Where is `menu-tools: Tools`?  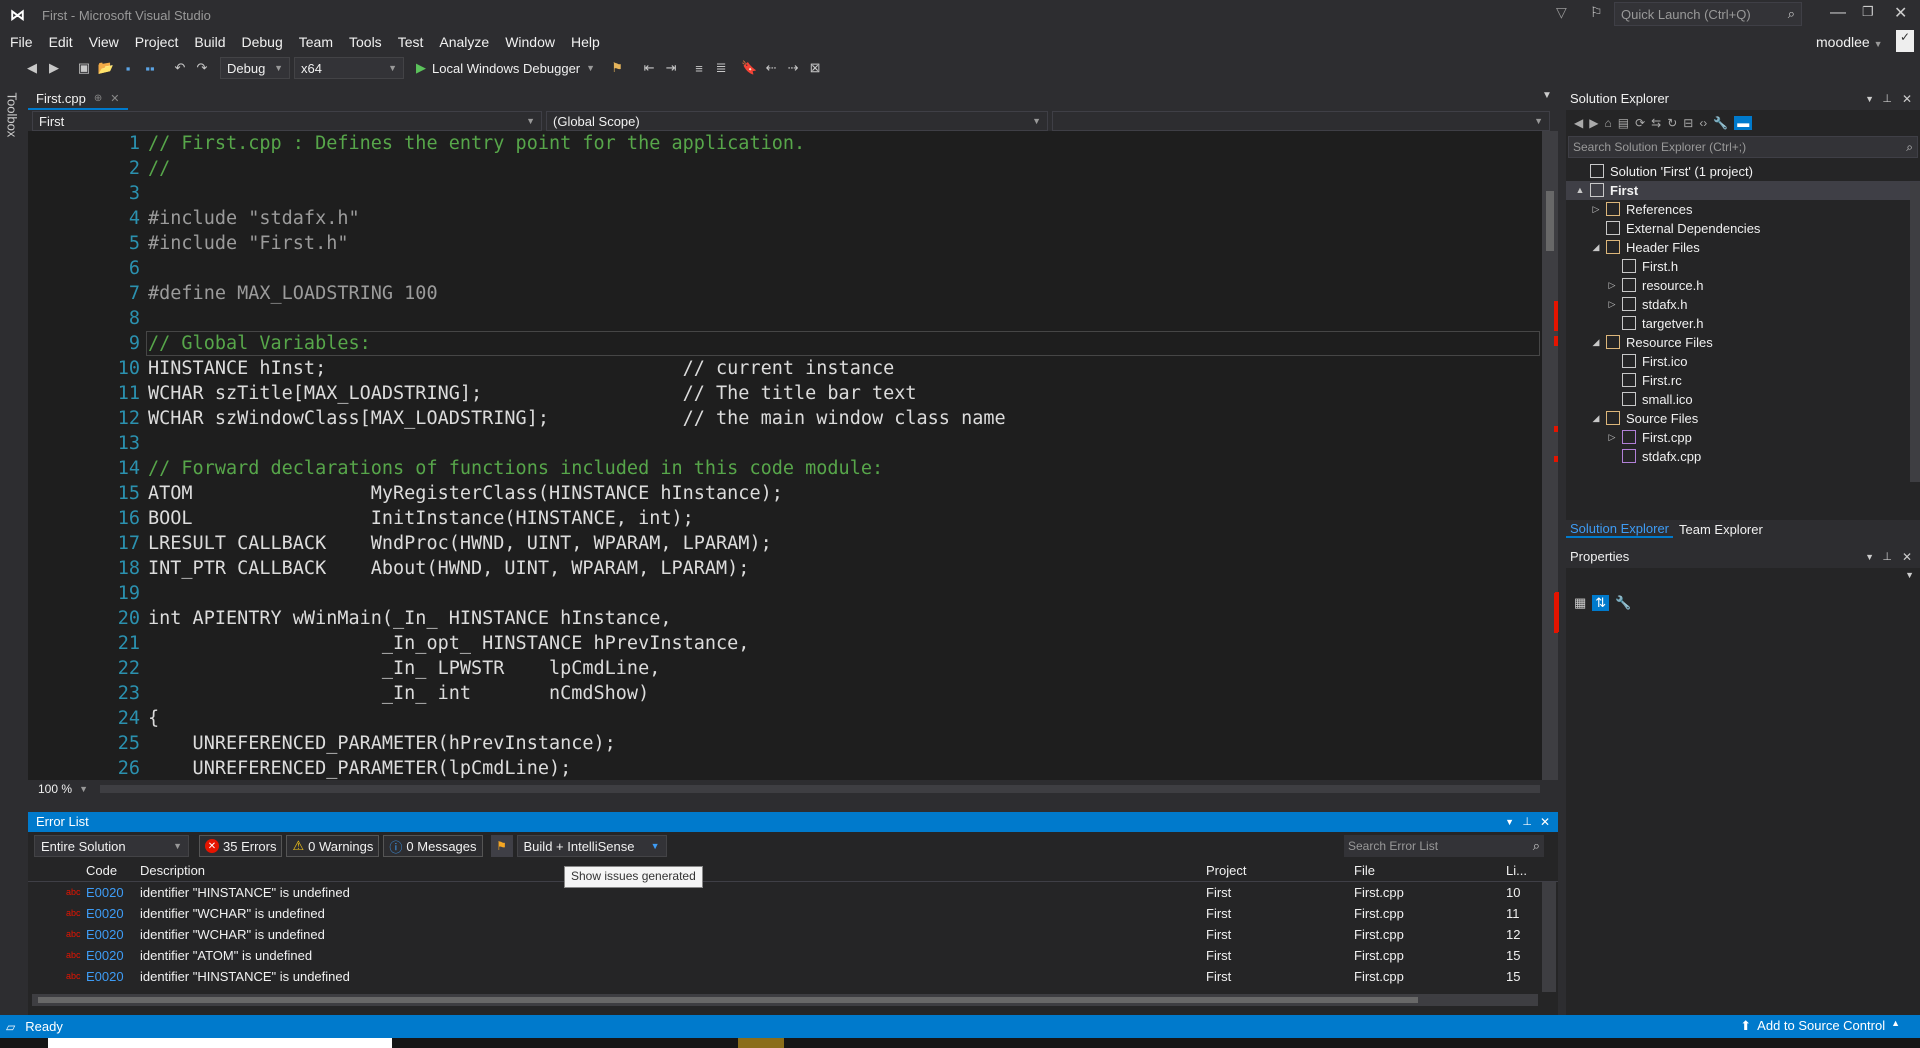 menu-tools: Tools is located at coordinates (365, 42).